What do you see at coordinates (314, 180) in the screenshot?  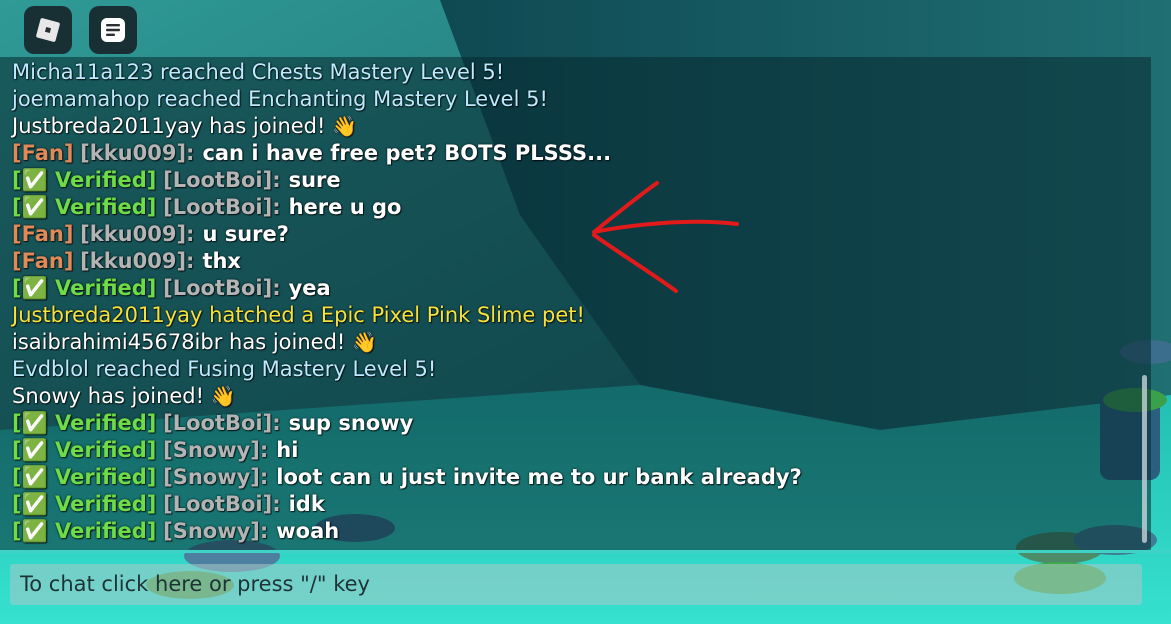 I see `chat-message-text: sure` at bounding box center [314, 180].